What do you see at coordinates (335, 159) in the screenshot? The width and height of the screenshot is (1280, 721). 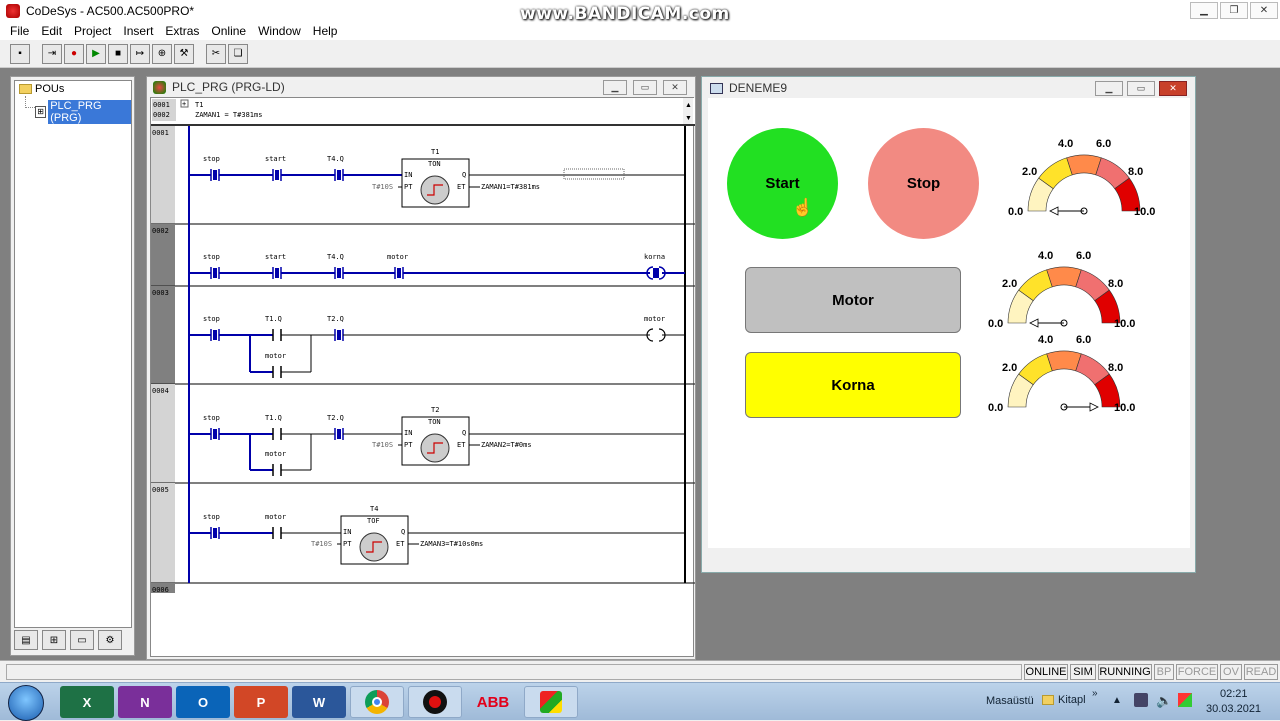 I see `contact-label: T4.Q` at bounding box center [335, 159].